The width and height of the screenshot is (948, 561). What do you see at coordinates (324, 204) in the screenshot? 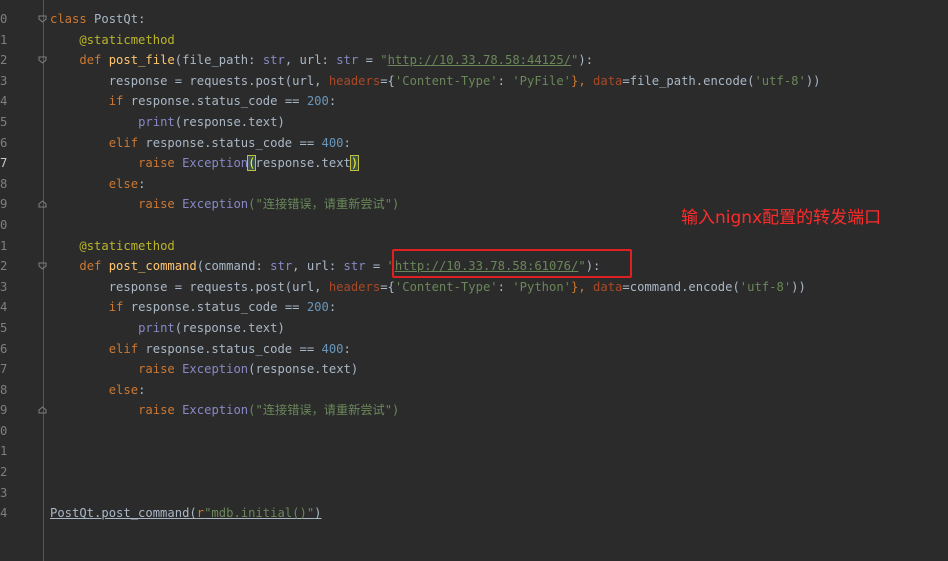
I see `string: ("连接错误，请重新尝试")` at bounding box center [324, 204].